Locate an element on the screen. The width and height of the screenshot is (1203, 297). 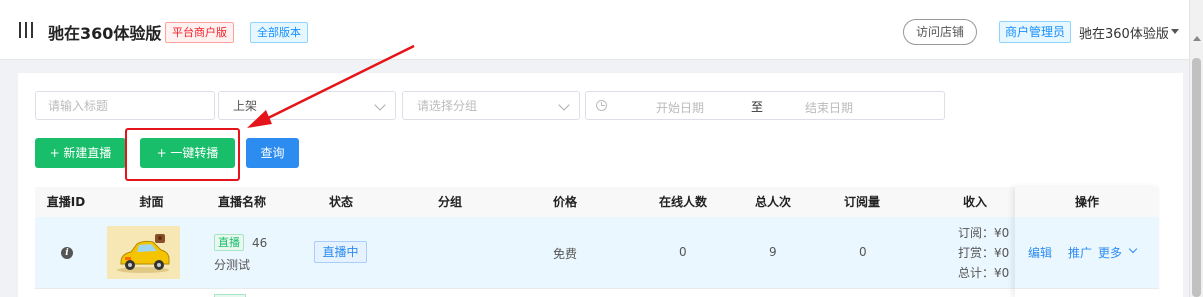
cover-image is located at coordinates (143, 252).